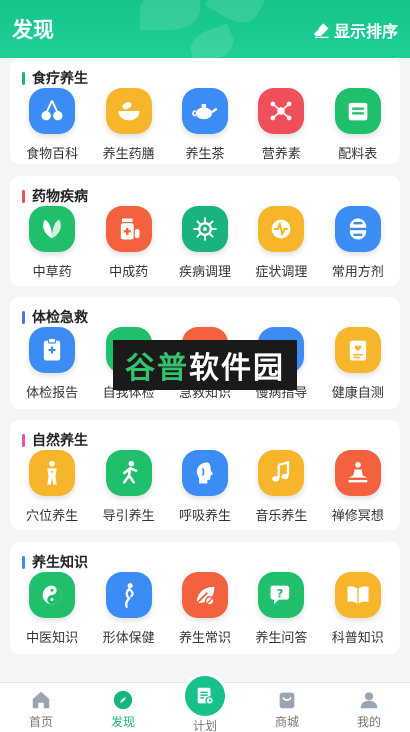 This screenshot has height=732, width=410. What do you see at coordinates (358, 609) in the screenshot?
I see `item-science-knowledge: 科普知识` at bounding box center [358, 609].